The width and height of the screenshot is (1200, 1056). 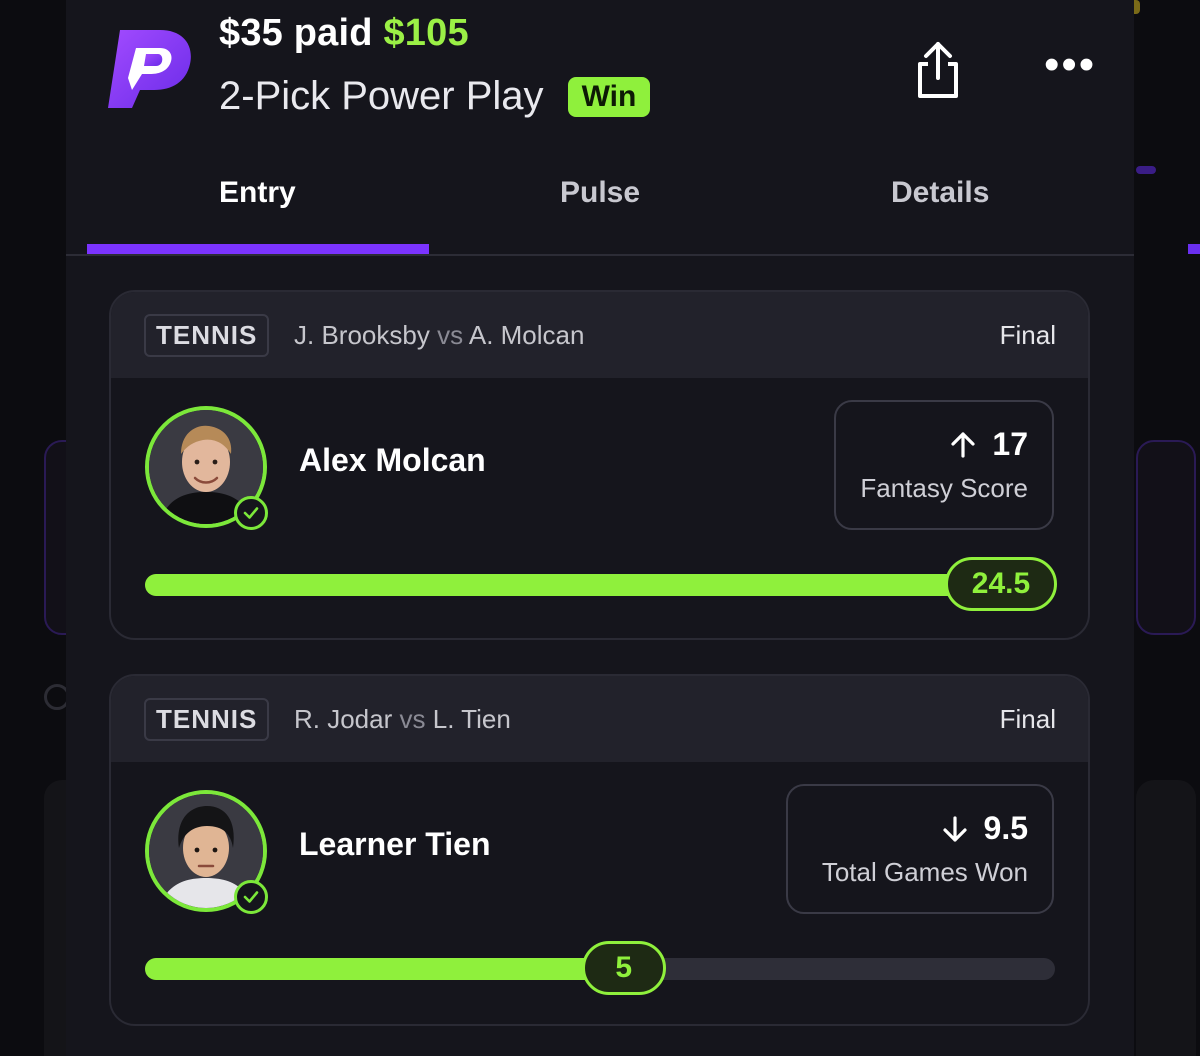 I want to click on matchup: J. Brooksby vs A. Molcan, so click(x=439, y=335).